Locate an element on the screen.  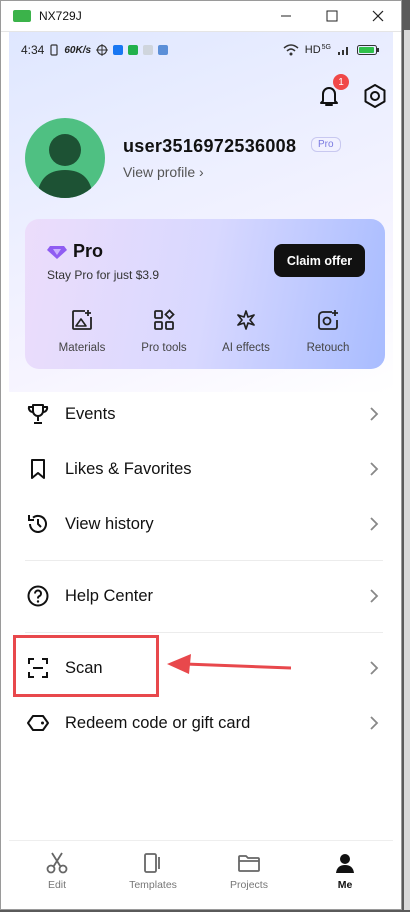
weather-icon is located at coordinates (163, 50).